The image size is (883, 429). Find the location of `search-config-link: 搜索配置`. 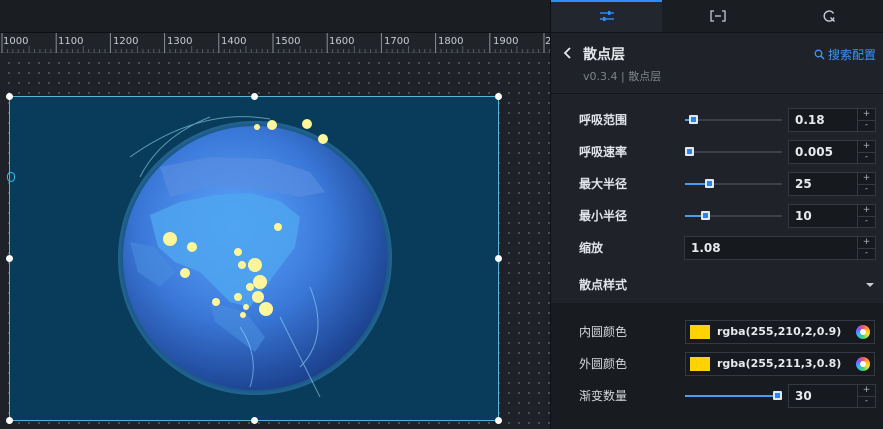

search-config-link: 搜索配置 is located at coordinates (845, 54).